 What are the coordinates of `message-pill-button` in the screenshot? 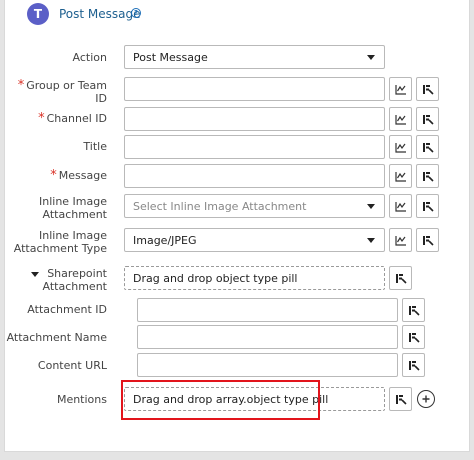 It's located at (427, 176).